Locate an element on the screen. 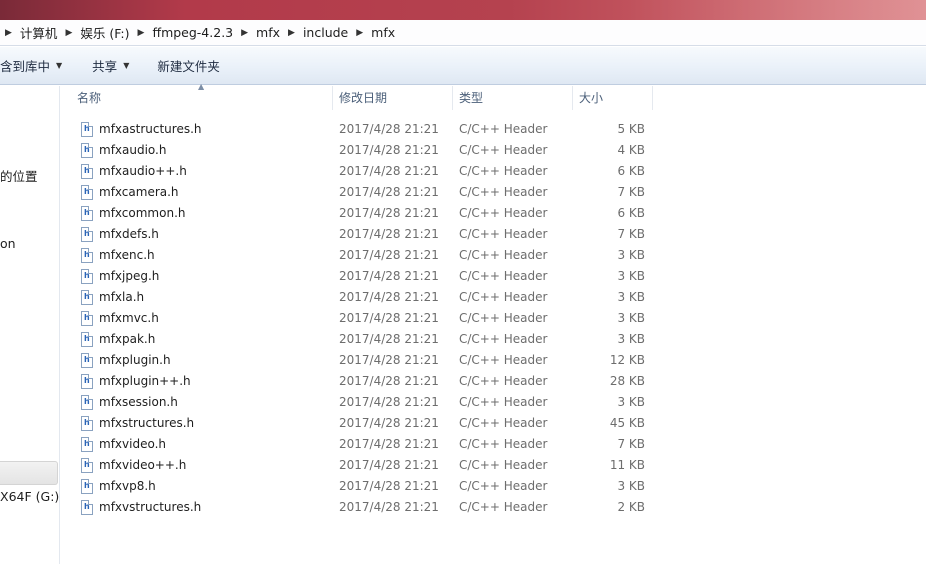 The width and height of the screenshot is (926, 564). nav-item-location: 的位置 is located at coordinates (19, 175).